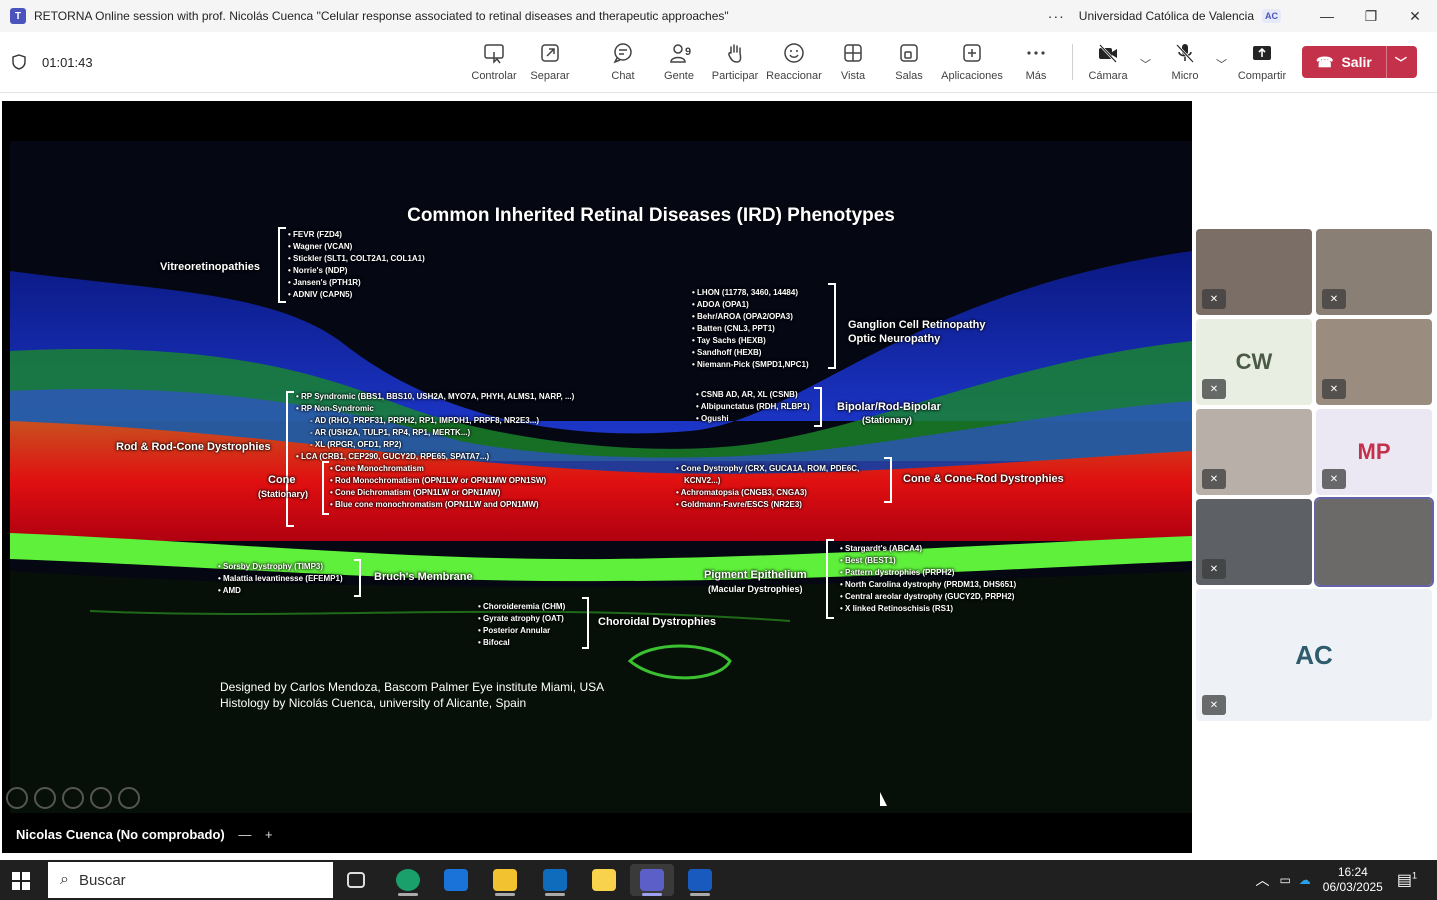 The height and width of the screenshot is (900, 1437). What do you see at coordinates (727, 352) in the screenshot?
I see `ganglion-item: • Sandhoff (HEXB)` at bounding box center [727, 352].